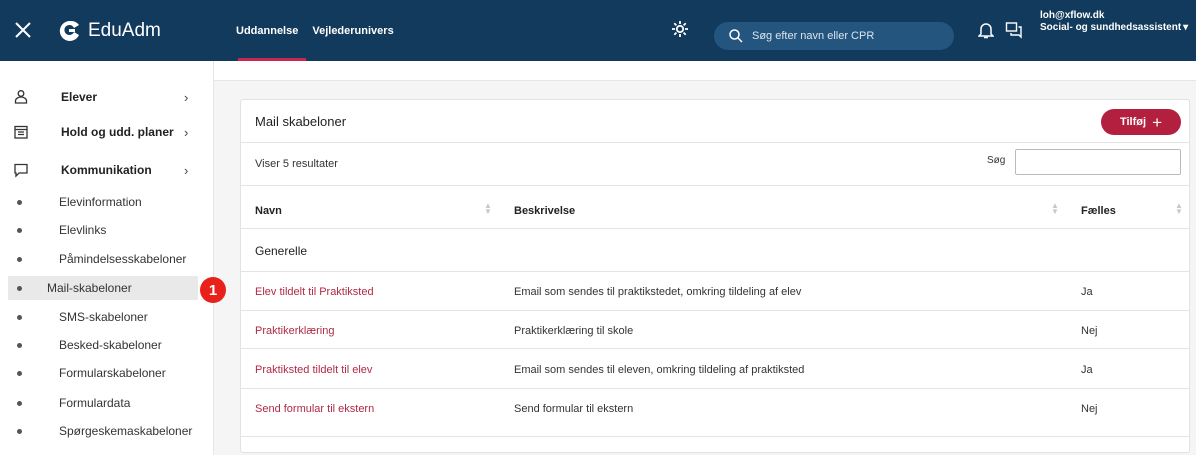 Image resolution: width=1196 pixels, height=455 pixels. I want to click on sidebar-subitem-label: Mail-skabeloner, so click(89, 288).